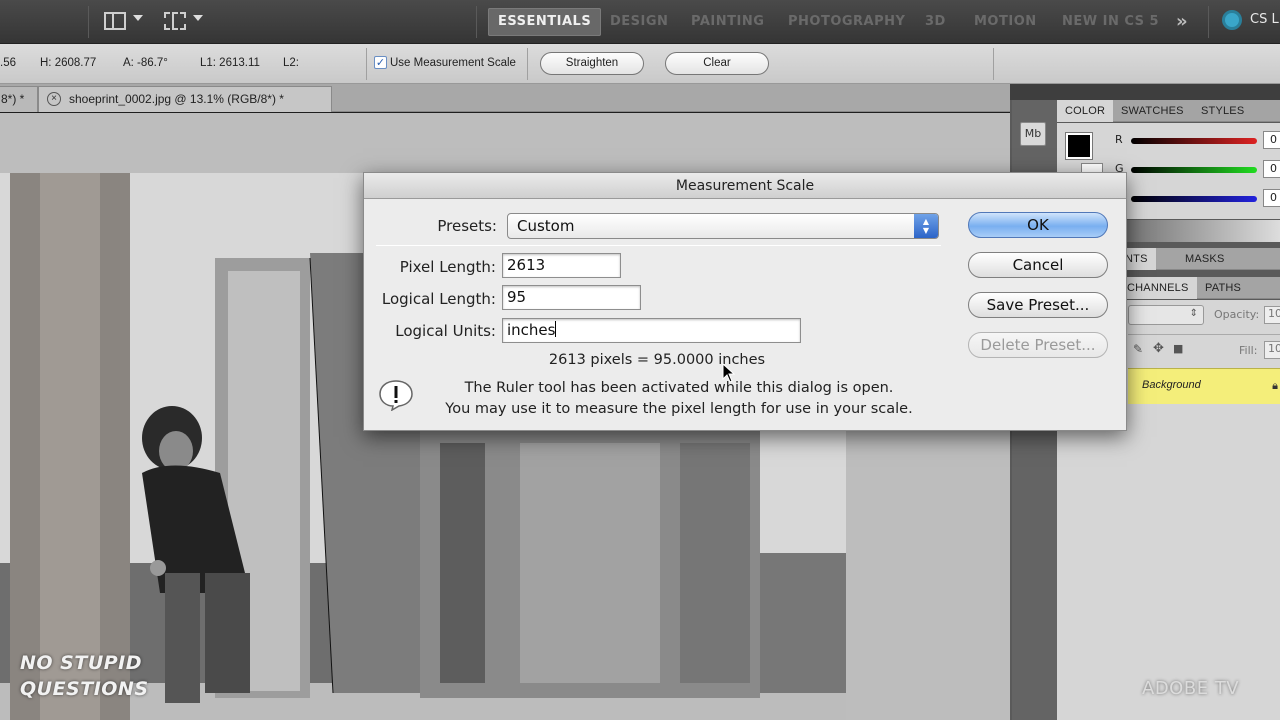  I want to click on cancel-button: Cancel, so click(1038, 265).